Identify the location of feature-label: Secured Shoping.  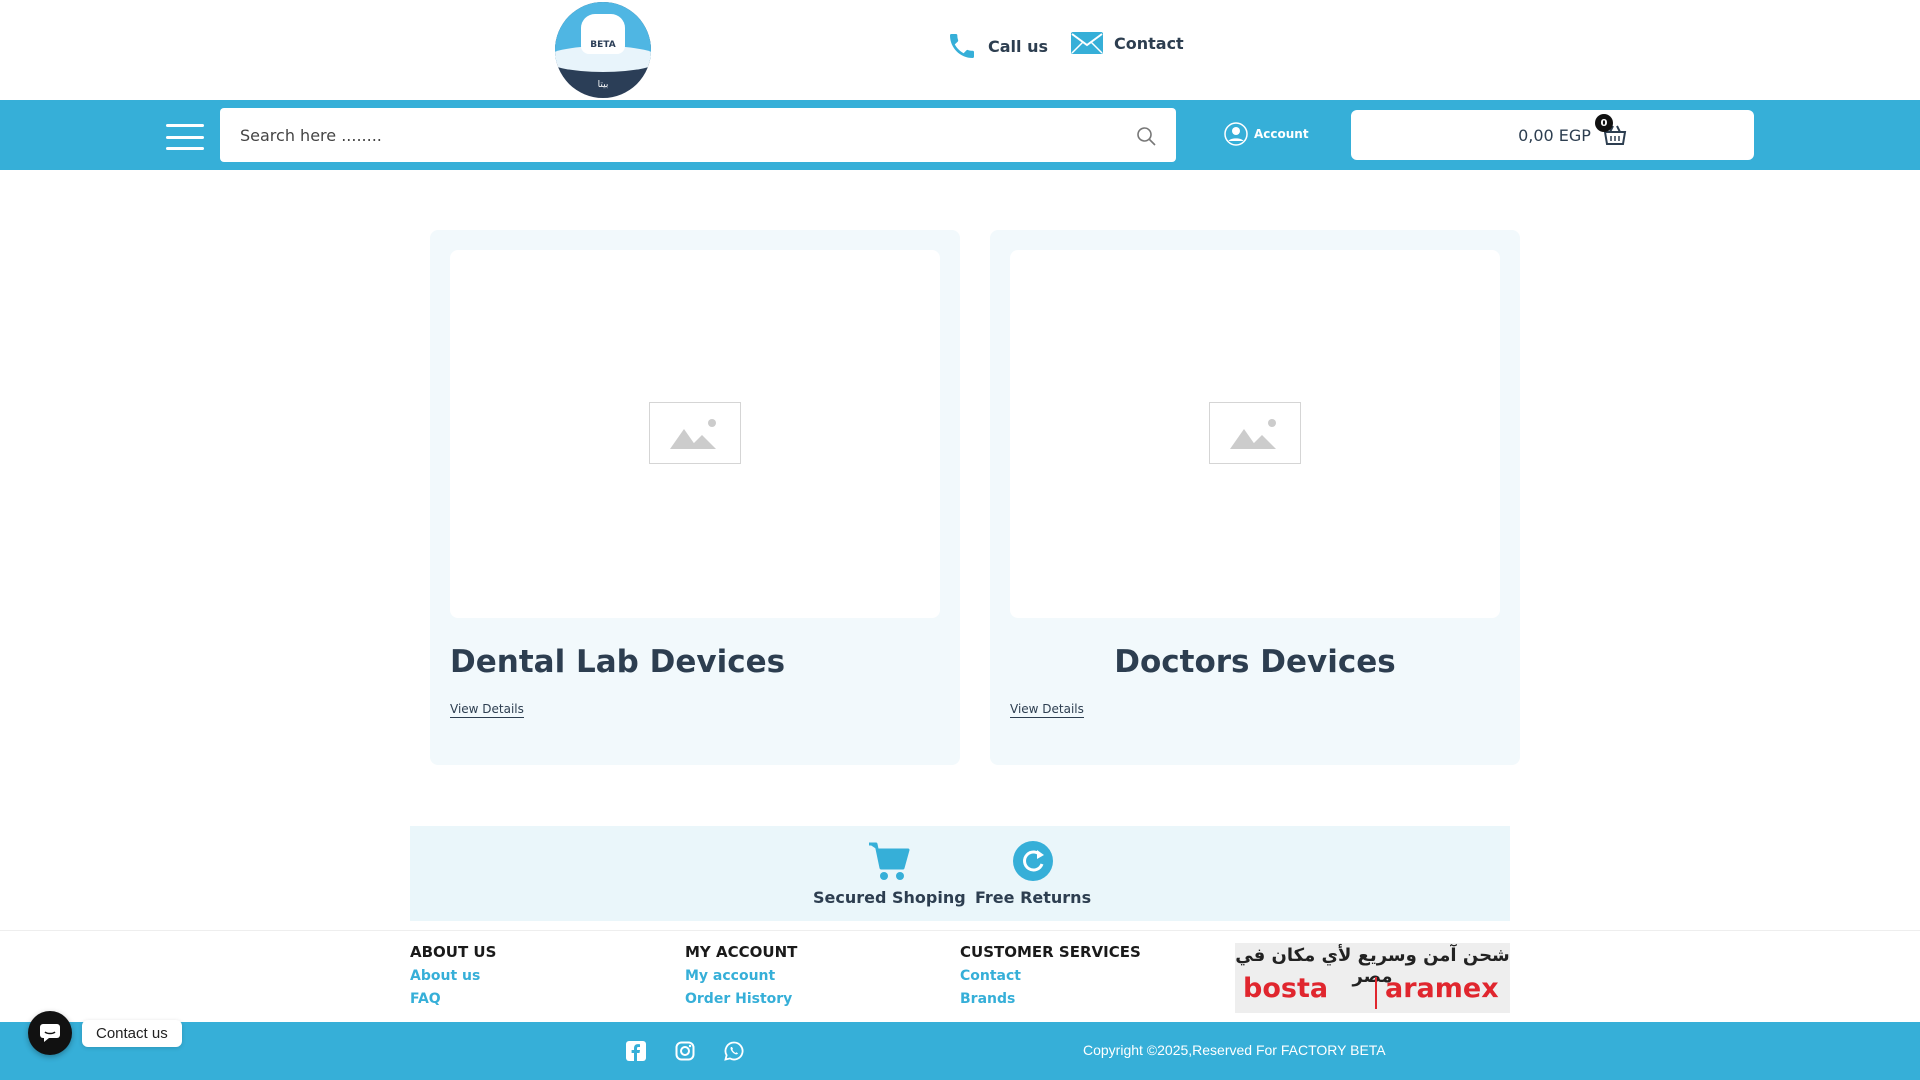
(889, 897).